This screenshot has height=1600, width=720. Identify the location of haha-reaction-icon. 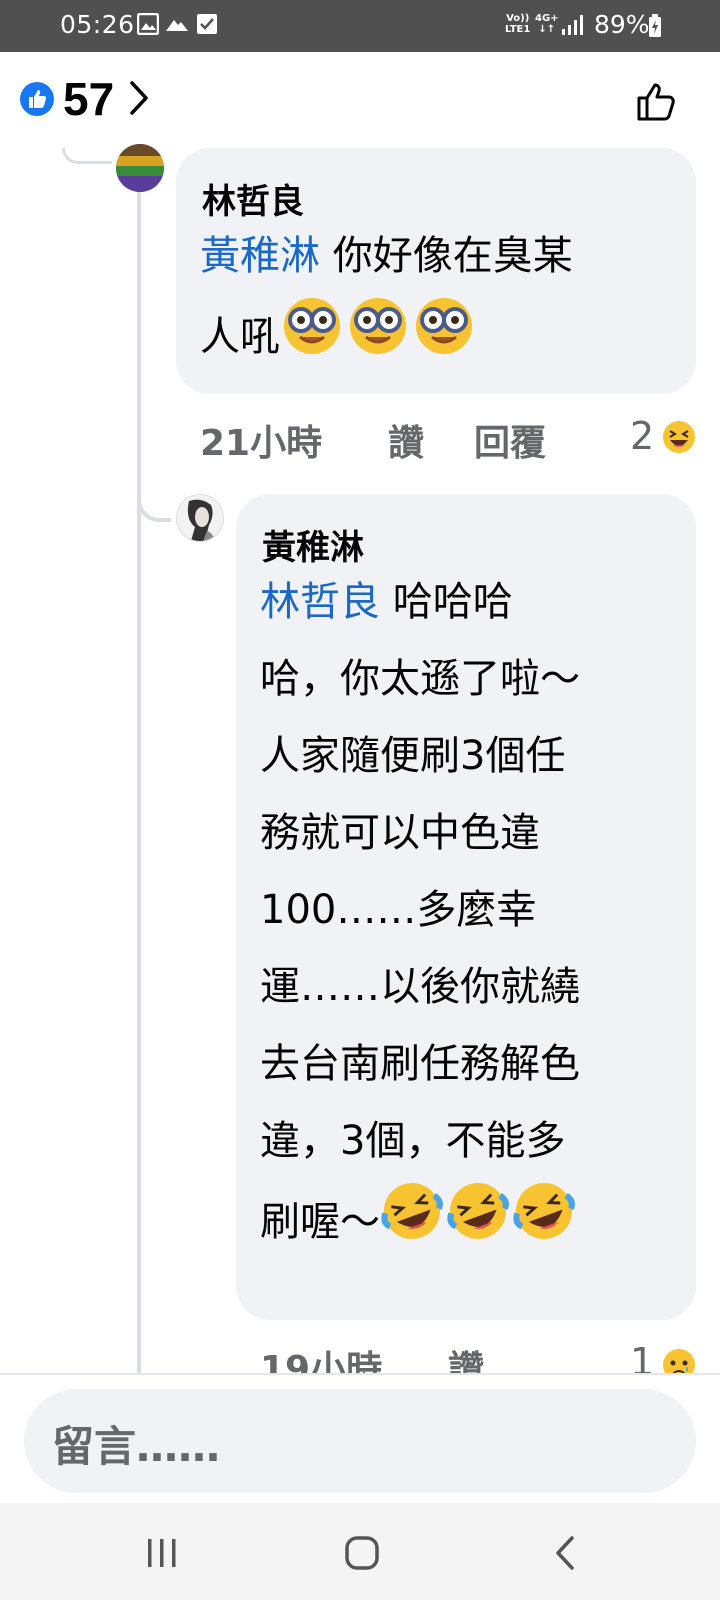
(679, 439).